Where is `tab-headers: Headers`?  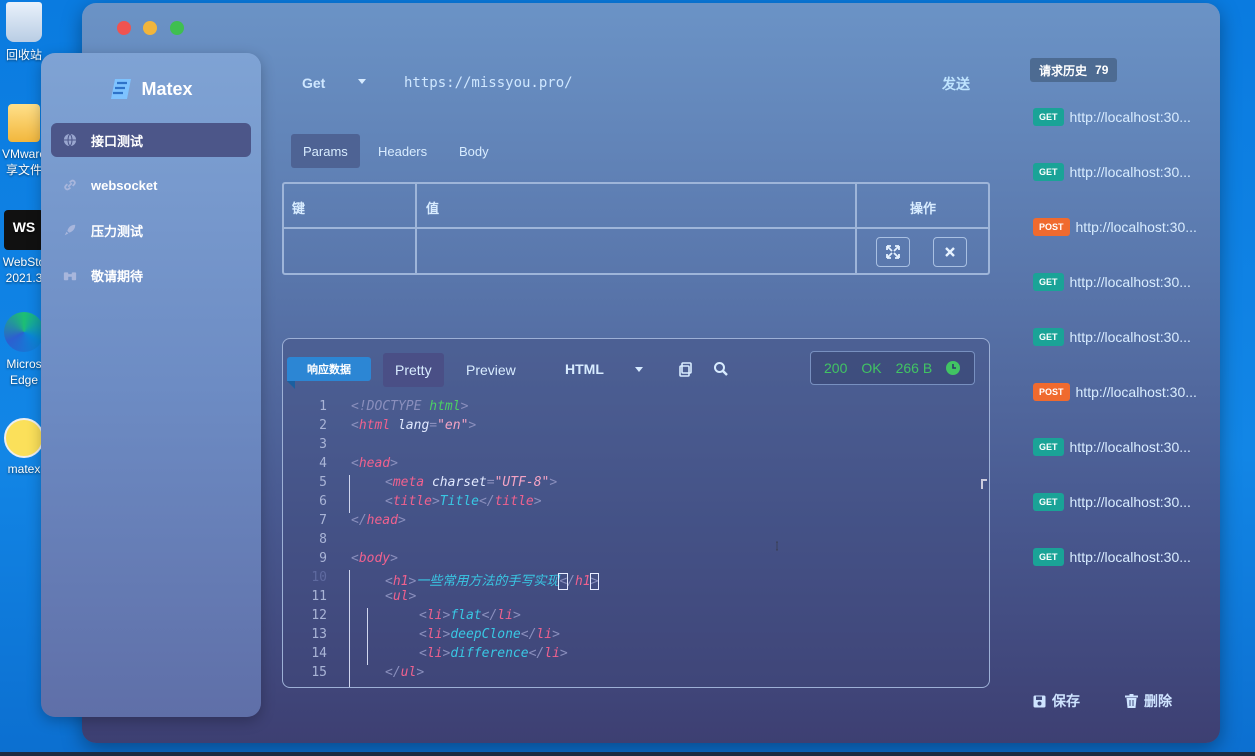 tab-headers: Headers is located at coordinates (402, 151).